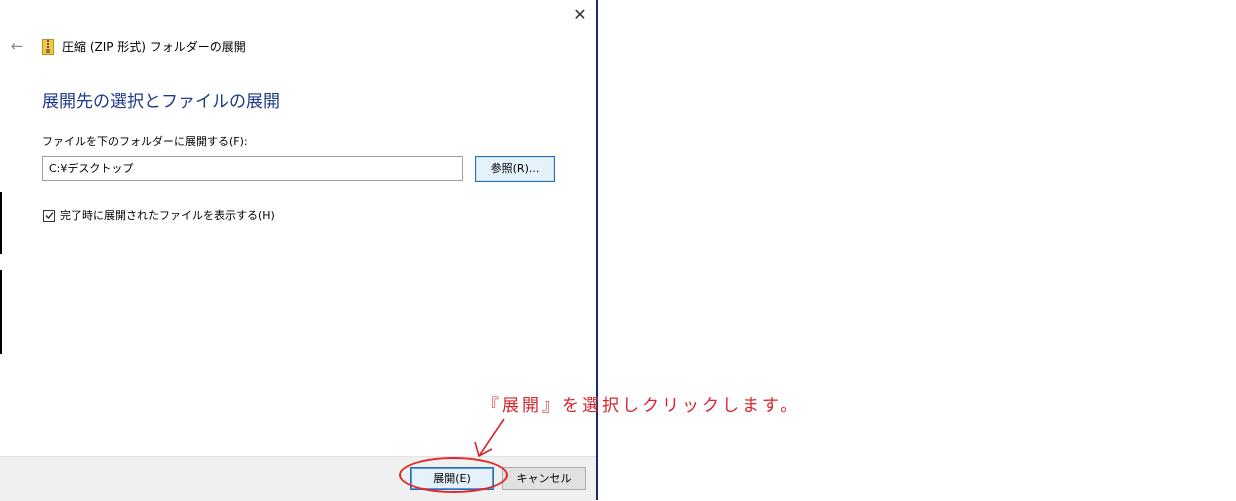 The width and height of the screenshot is (1236, 501). I want to click on annotation-arrow-icon, so click(489, 438).